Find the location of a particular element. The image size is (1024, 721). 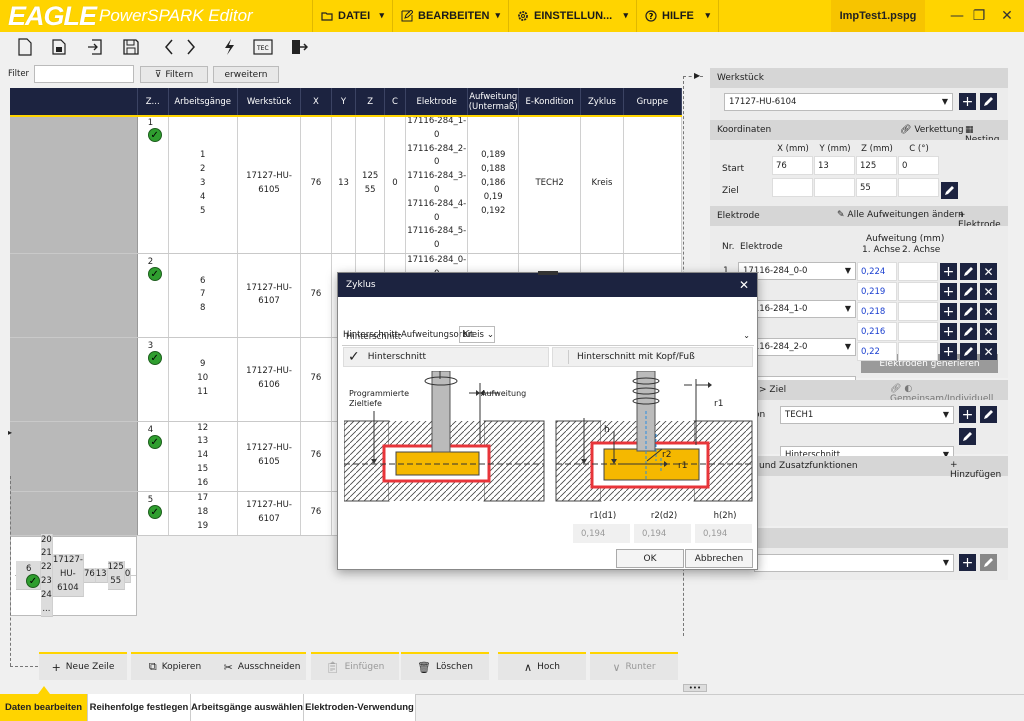

column-header: E-Kondition is located at coordinates (550, 101).